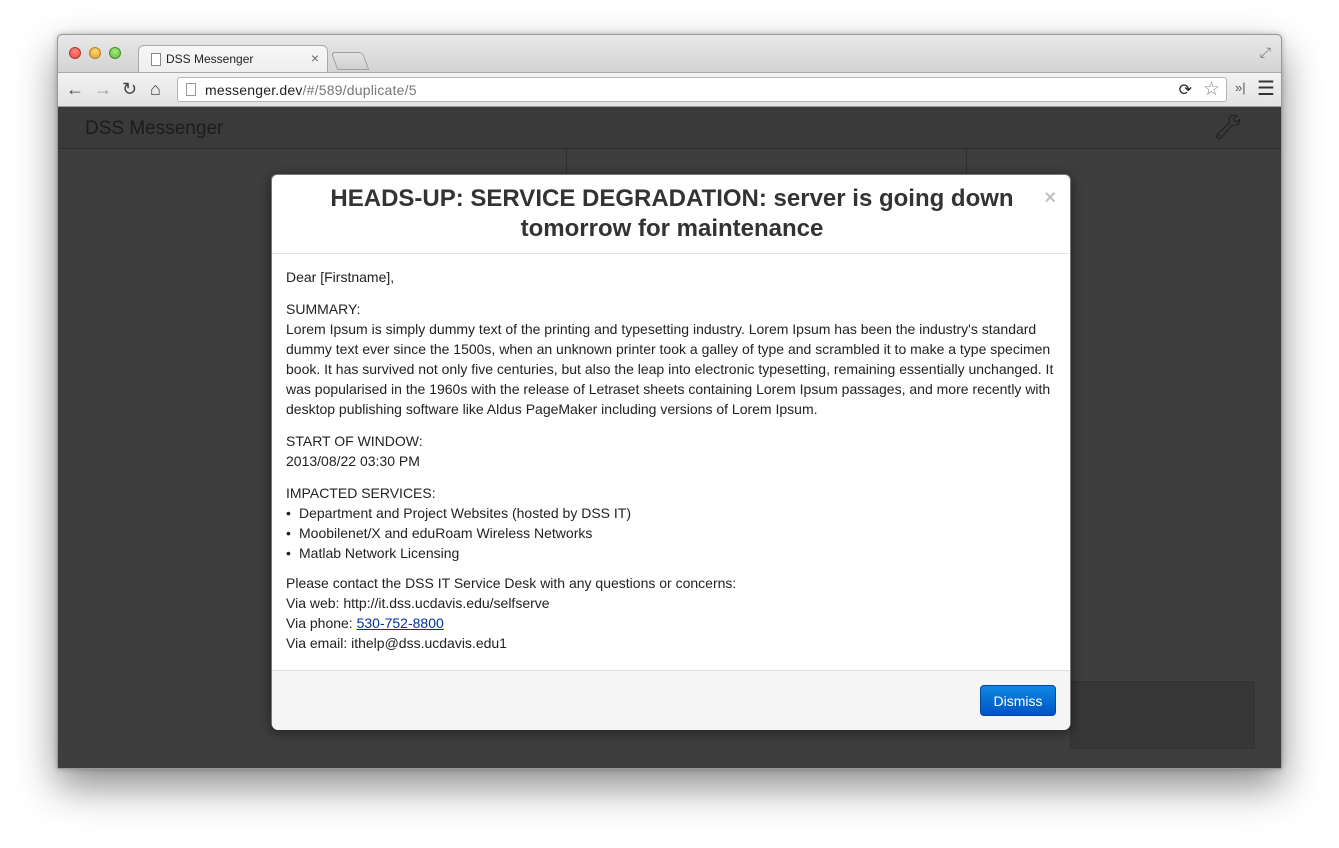 This screenshot has height=848, width=1339. I want to click on via-web-label: Via web:, so click(313, 603).